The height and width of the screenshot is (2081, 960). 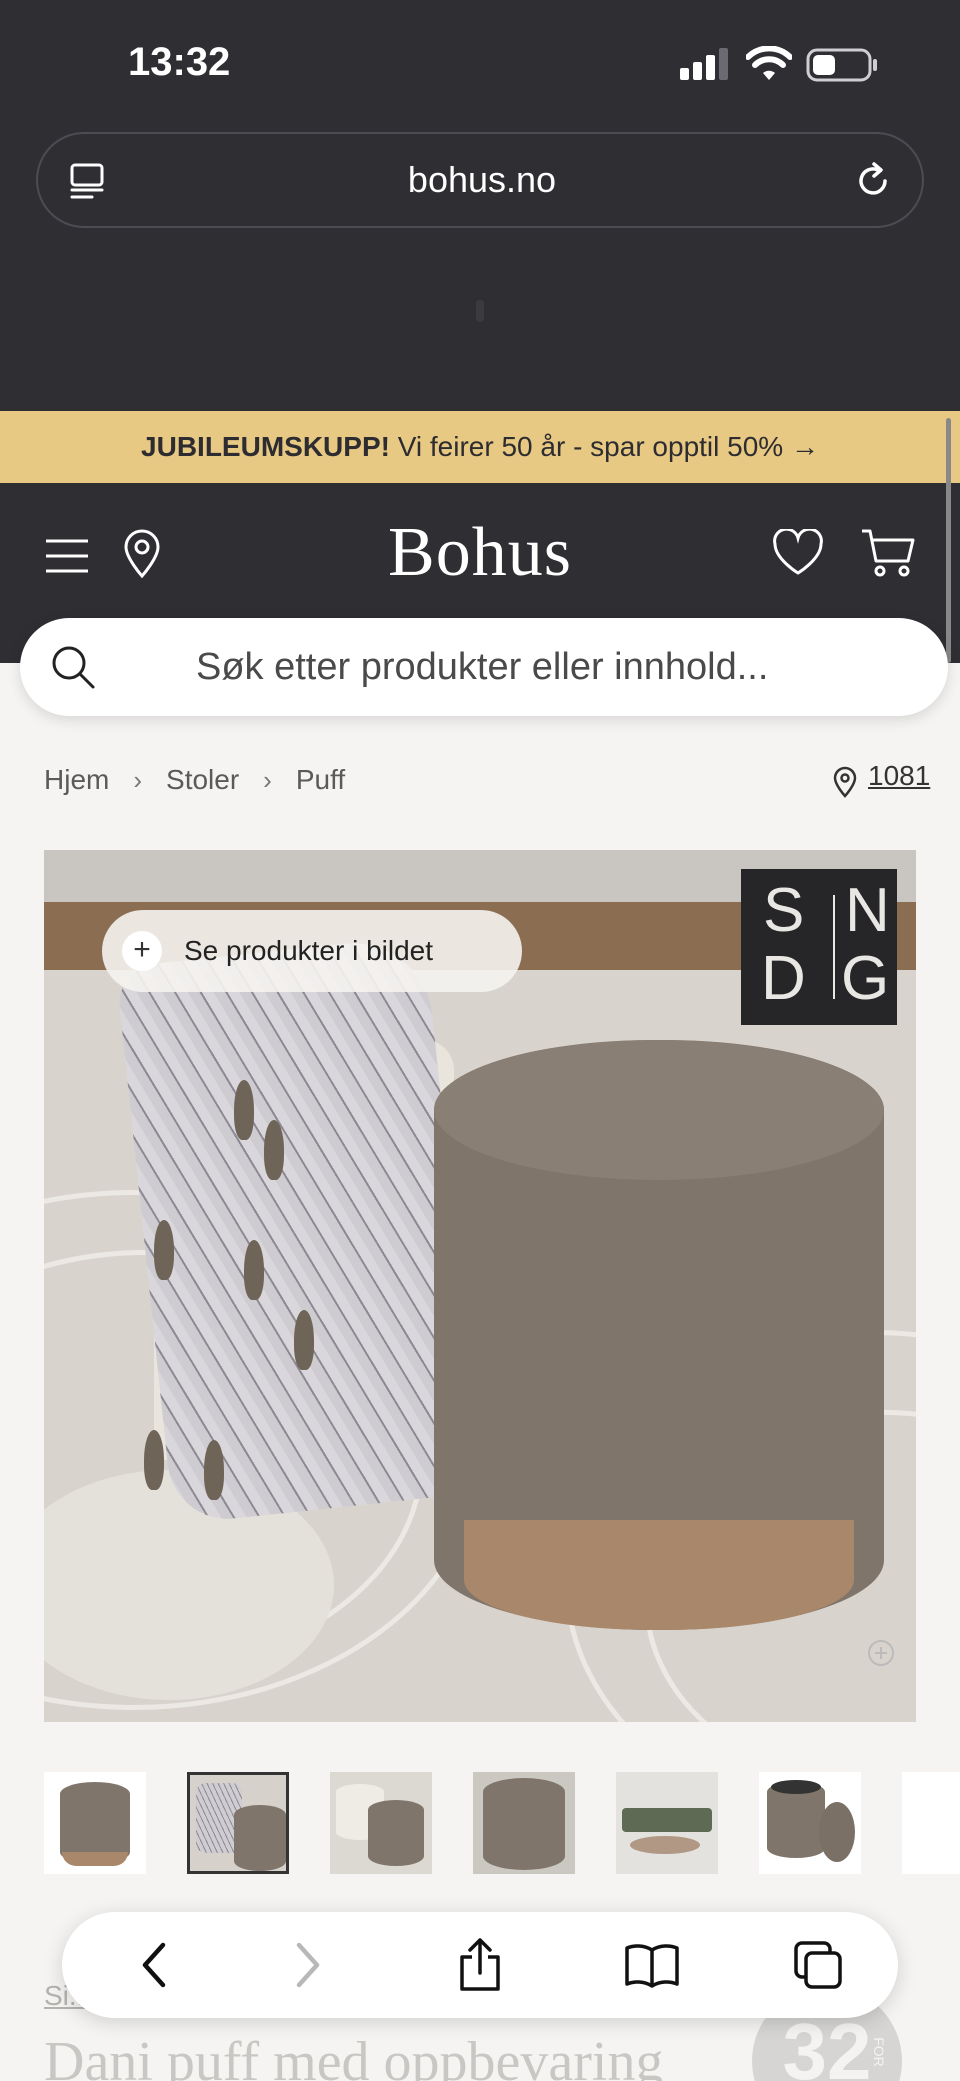 What do you see at coordinates (845, 782) in the screenshot?
I see `store-pin-icon` at bounding box center [845, 782].